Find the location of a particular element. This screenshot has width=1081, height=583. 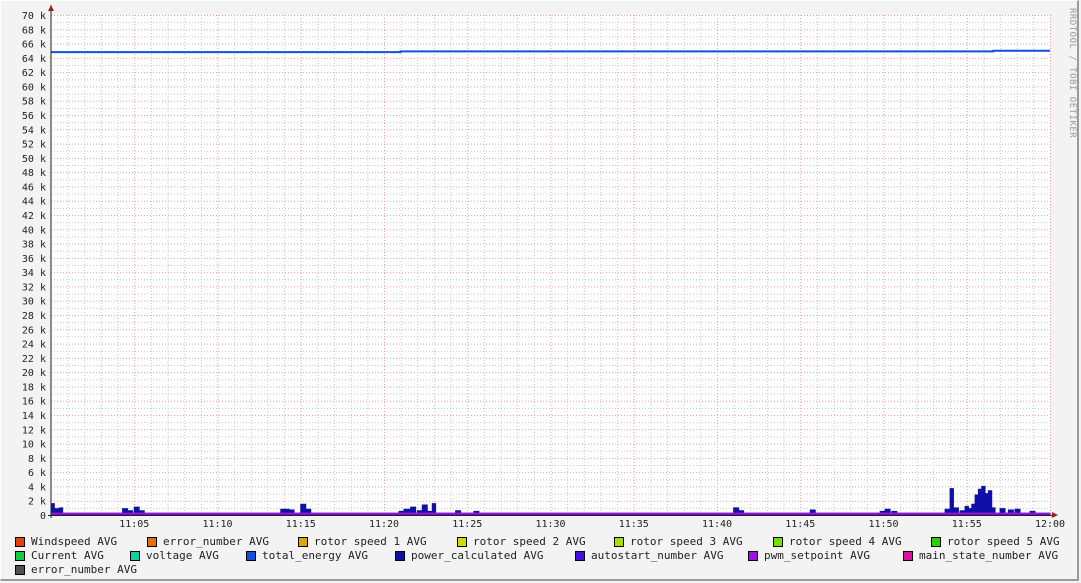

y-tick-label: 70 k is located at coordinates (34, 16).